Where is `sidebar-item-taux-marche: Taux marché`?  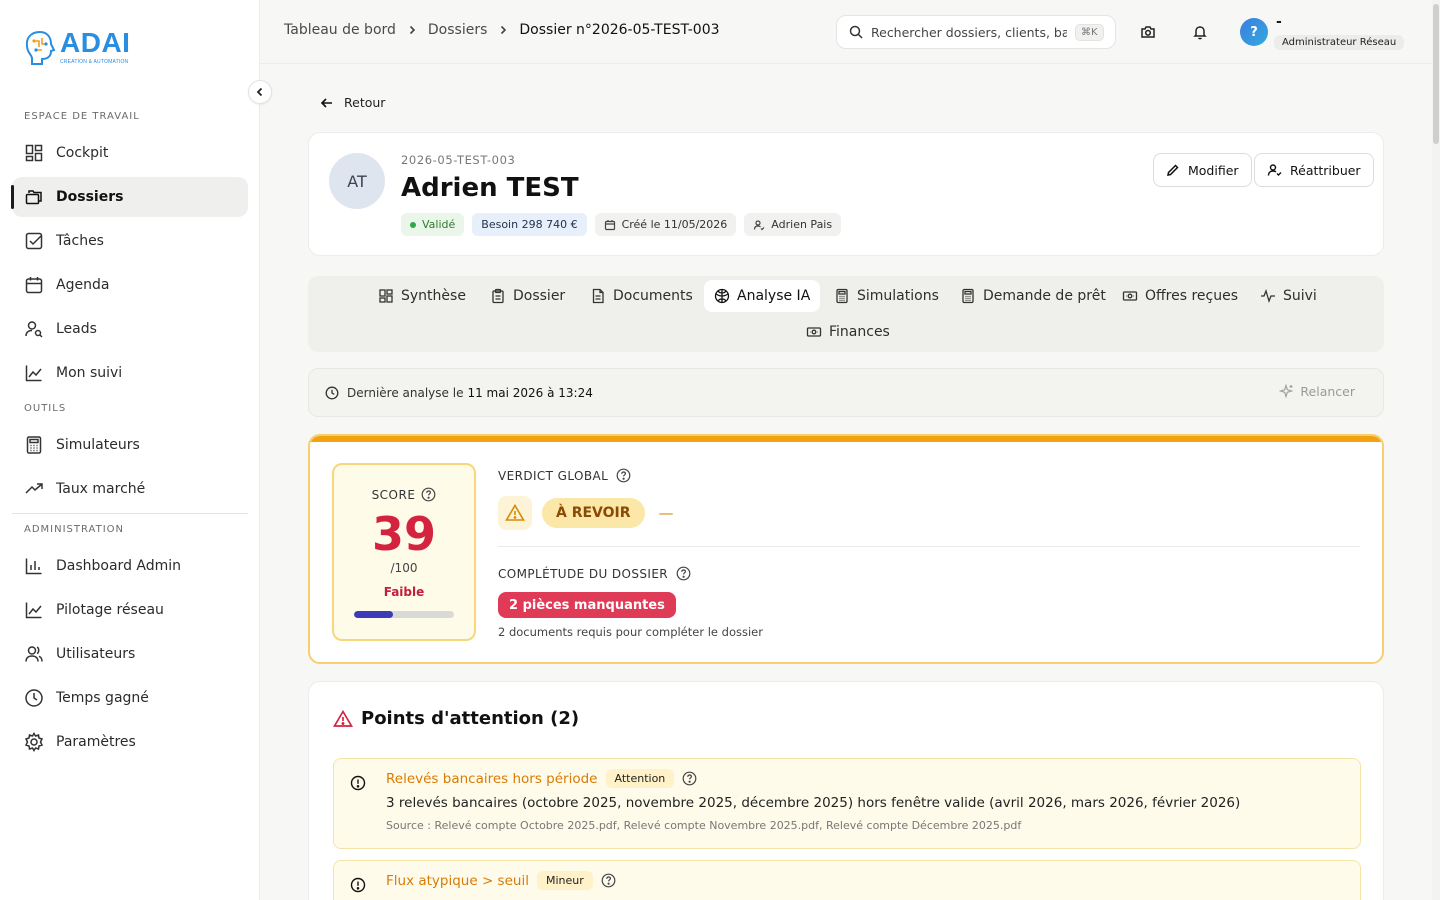 sidebar-item-taux-marche: Taux marché is located at coordinates (130, 489).